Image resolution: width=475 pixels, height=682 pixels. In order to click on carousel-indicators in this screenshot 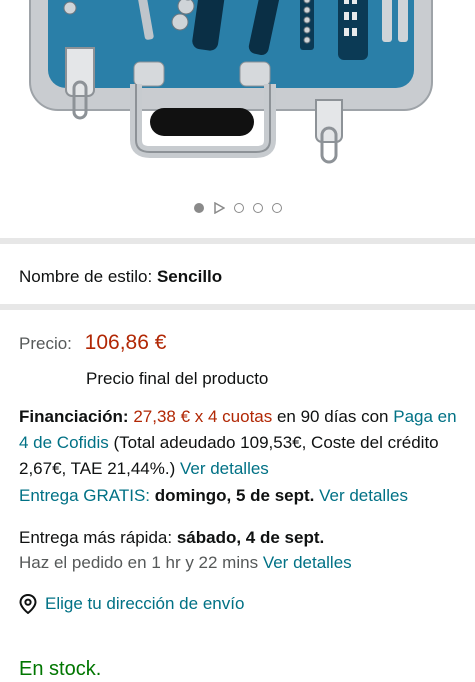, I will do `click(237, 208)`.